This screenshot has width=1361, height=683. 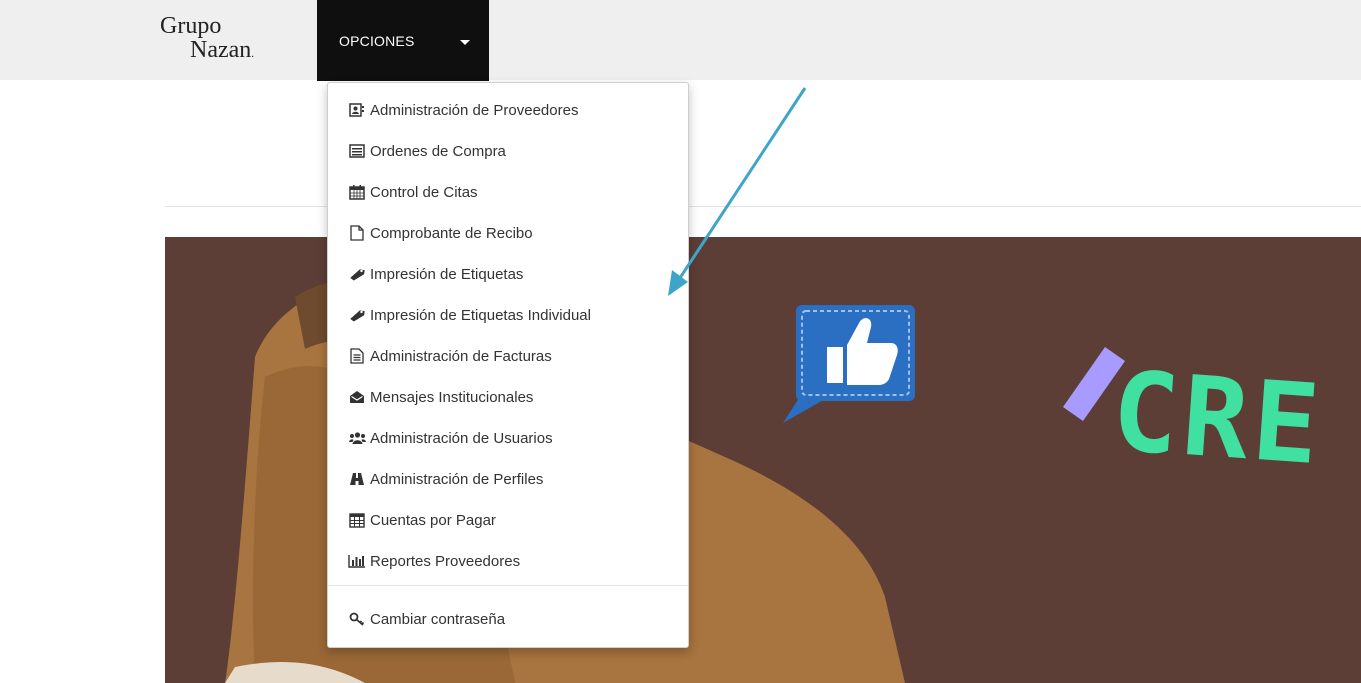 What do you see at coordinates (445, 561) in the screenshot?
I see `menu-item-label: Reportes Proveedores` at bounding box center [445, 561].